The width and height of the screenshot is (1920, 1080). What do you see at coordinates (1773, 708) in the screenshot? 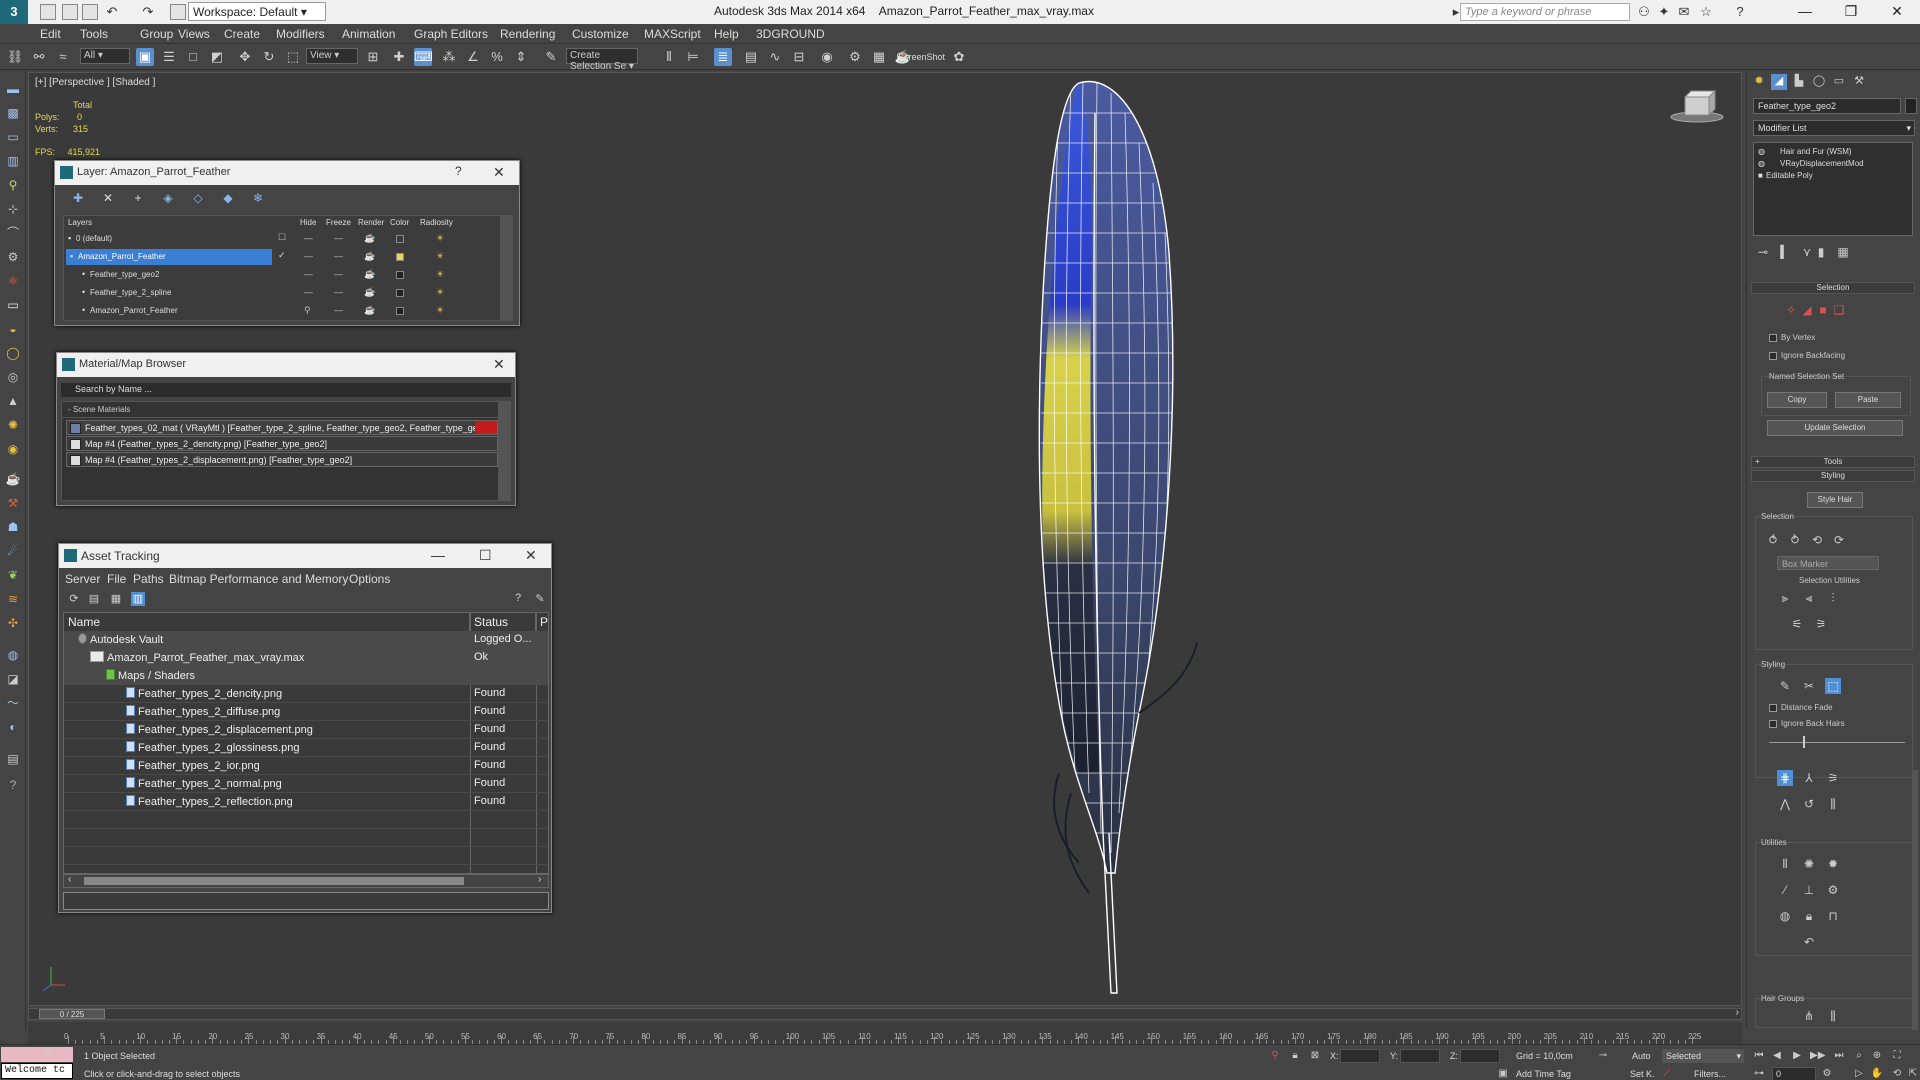
I see `distance-fade-checkbox` at bounding box center [1773, 708].